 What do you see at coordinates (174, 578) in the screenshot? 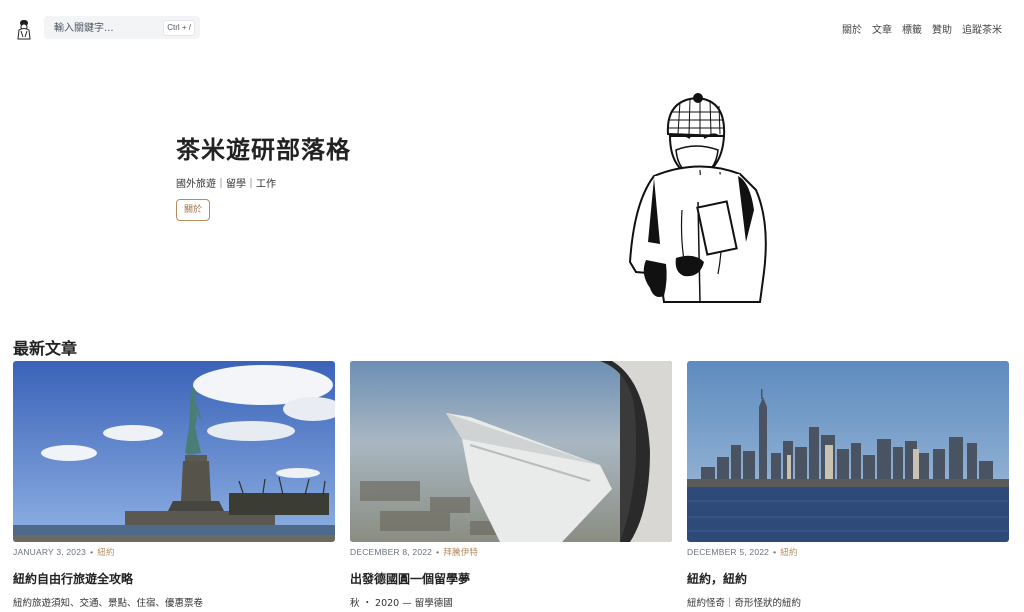
I see `post-title: 紐約自由行旅遊全攻略` at bounding box center [174, 578].